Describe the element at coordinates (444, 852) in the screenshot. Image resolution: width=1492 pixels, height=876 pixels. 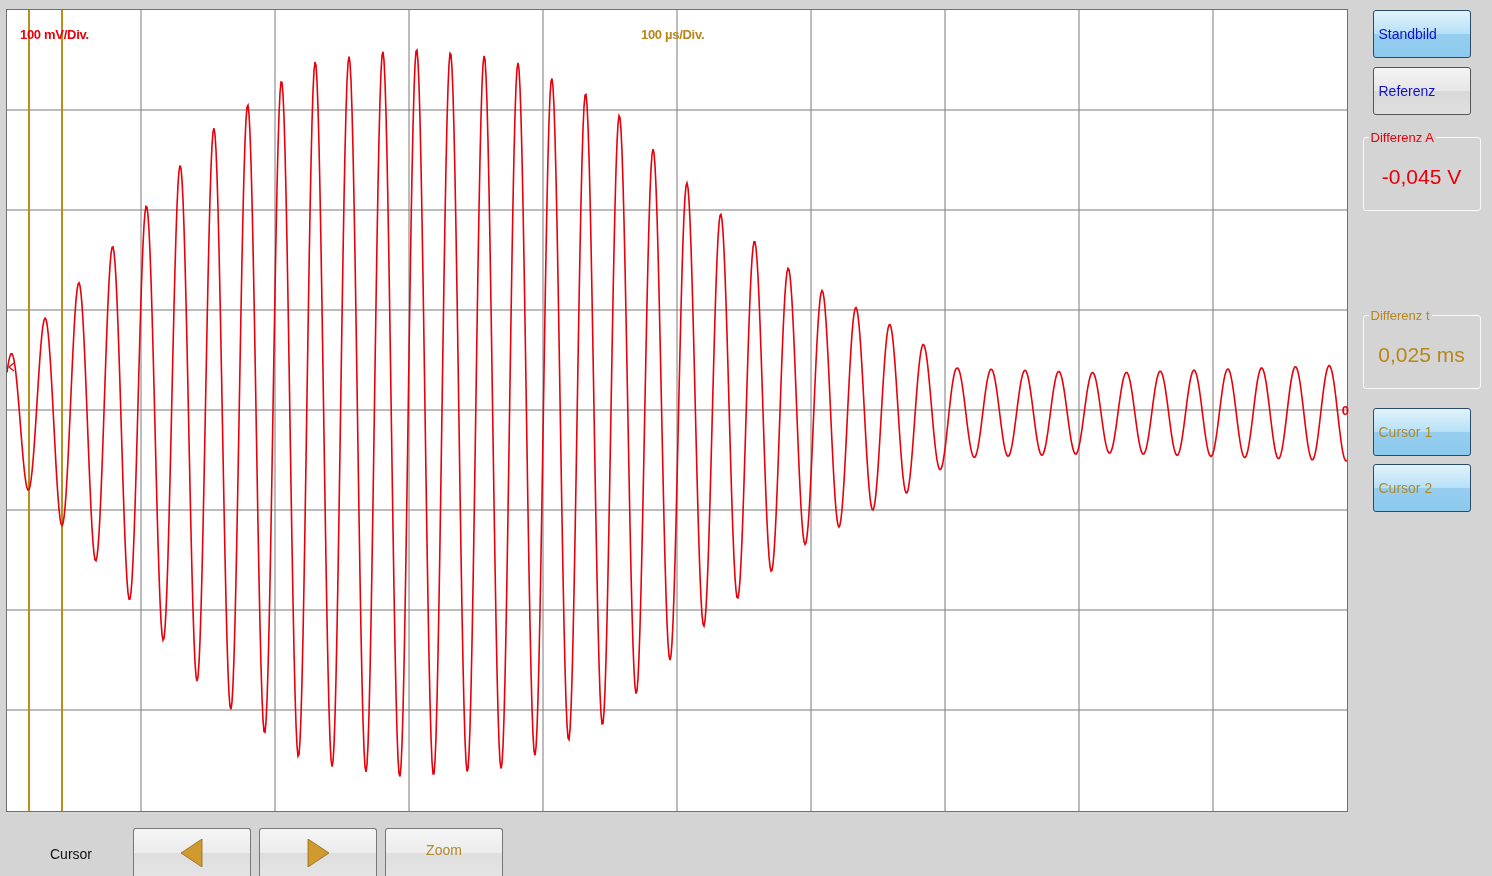
I see `zoom-button: Zoom` at that location.